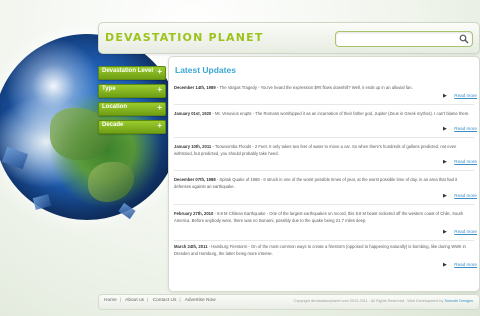 This screenshot has width=480, height=316. Describe the element at coordinates (191, 246) in the screenshot. I see `post-date: March 24th, 2011` at that location.